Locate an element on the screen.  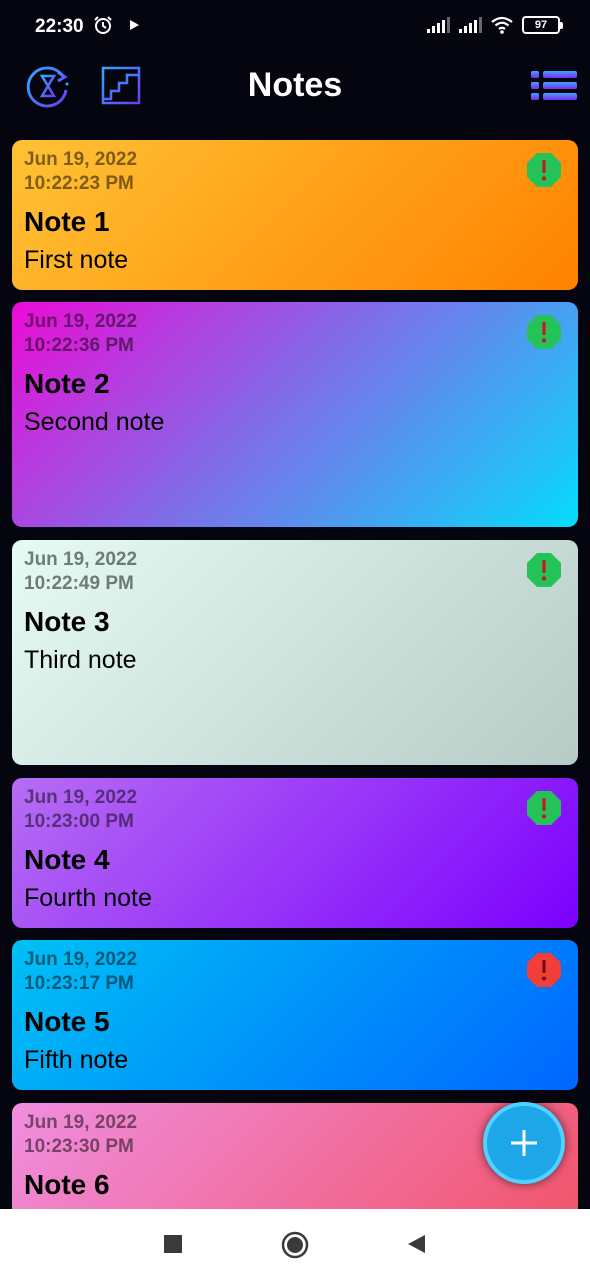
system-nav-bar is located at coordinates (295, 1244).